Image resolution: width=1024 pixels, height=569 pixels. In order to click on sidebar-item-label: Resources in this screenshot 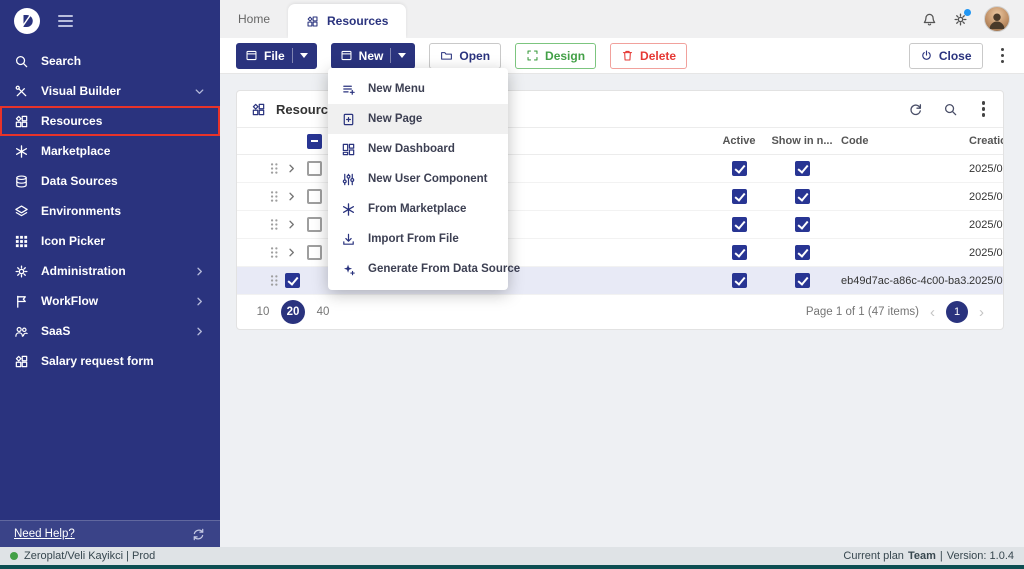, I will do `click(72, 121)`.